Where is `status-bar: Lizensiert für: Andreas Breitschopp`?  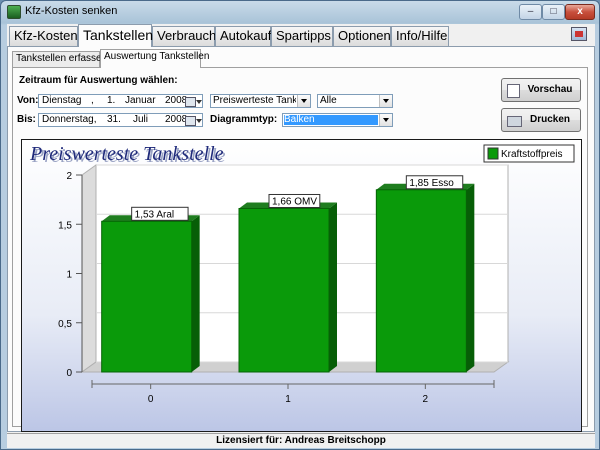
status-bar: Lizensiert für: Andreas Breitschopp is located at coordinates (301, 440).